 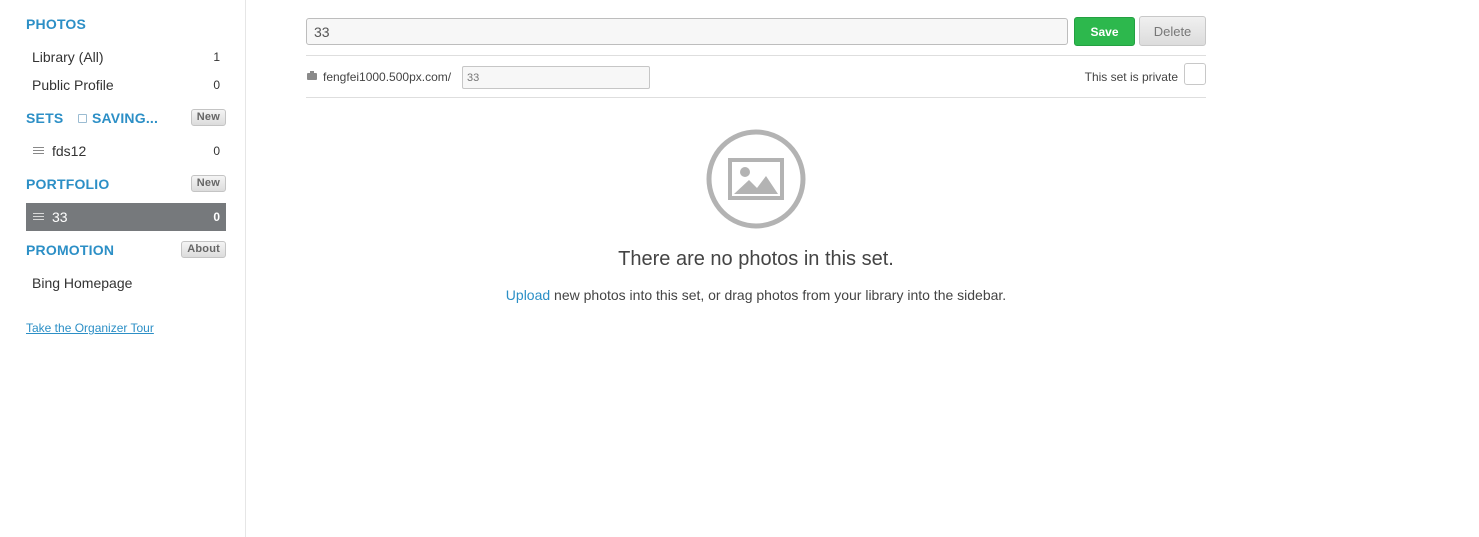 What do you see at coordinates (68, 184) in the screenshot?
I see `portfolio-section-title: PORTFOLIO` at bounding box center [68, 184].